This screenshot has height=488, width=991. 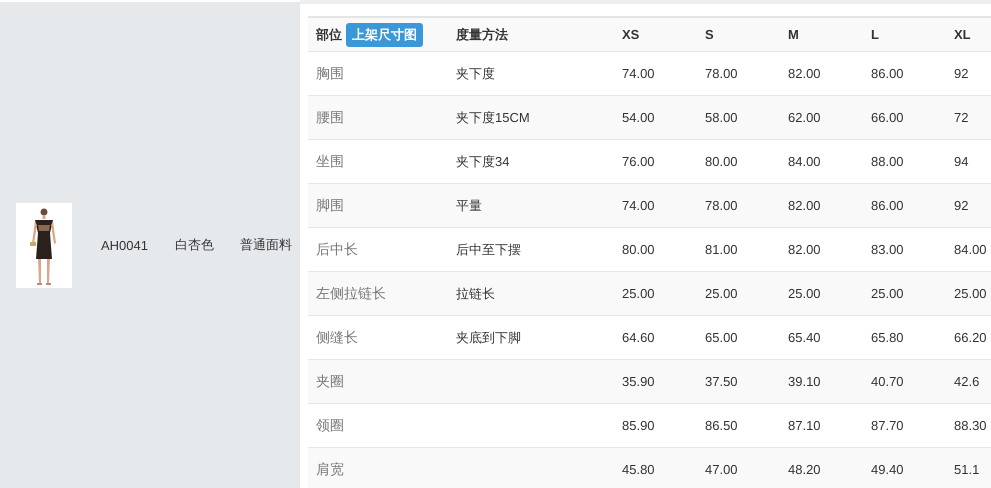 What do you see at coordinates (887, 337) in the screenshot?
I see `table-cell: 65.80` at bounding box center [887, 337].